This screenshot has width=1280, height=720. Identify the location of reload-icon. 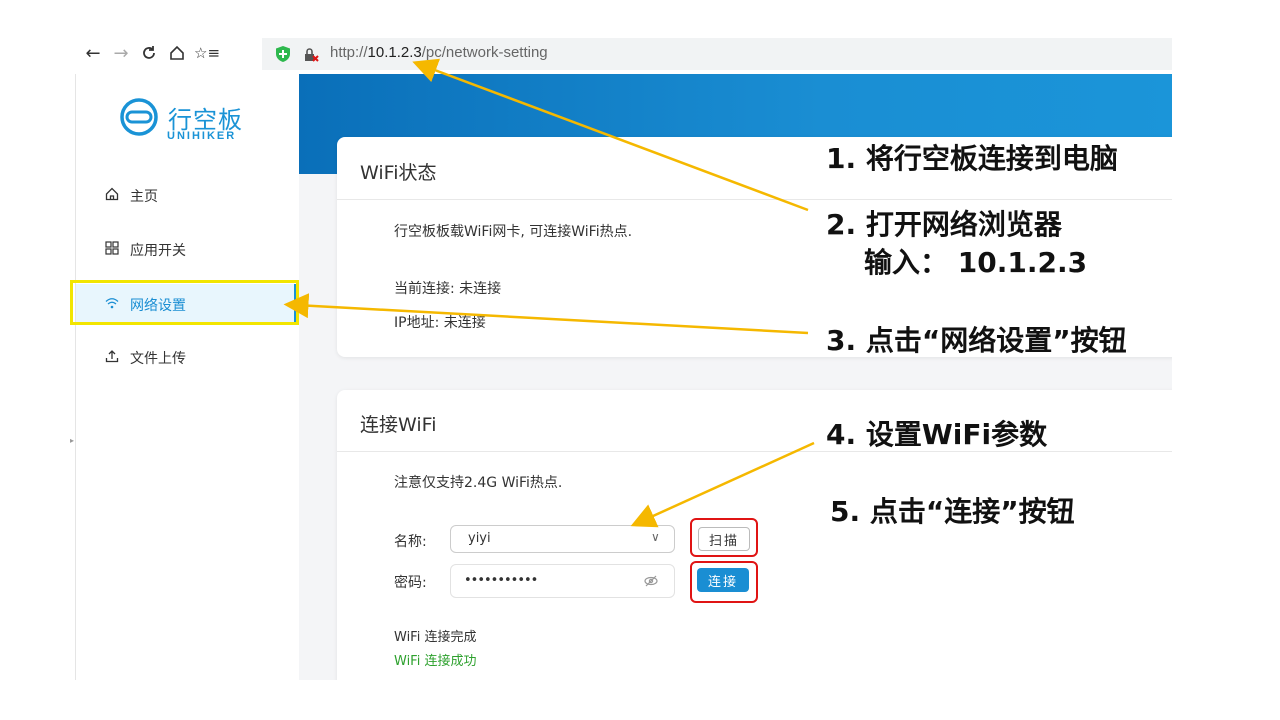
(149, 53).